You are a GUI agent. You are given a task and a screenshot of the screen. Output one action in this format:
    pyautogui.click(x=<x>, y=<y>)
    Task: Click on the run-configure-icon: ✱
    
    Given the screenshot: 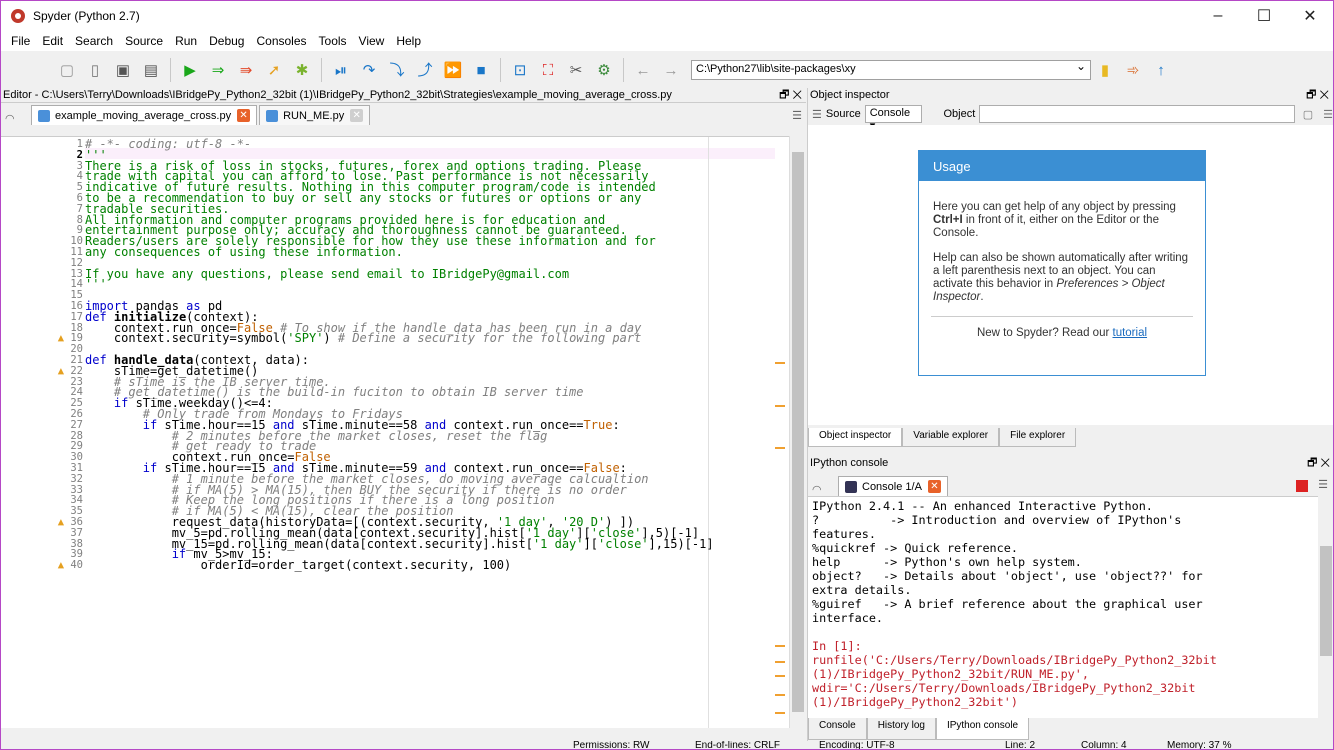 What is the action you would take?
    pyautogui.click(x=302, y=70)
    